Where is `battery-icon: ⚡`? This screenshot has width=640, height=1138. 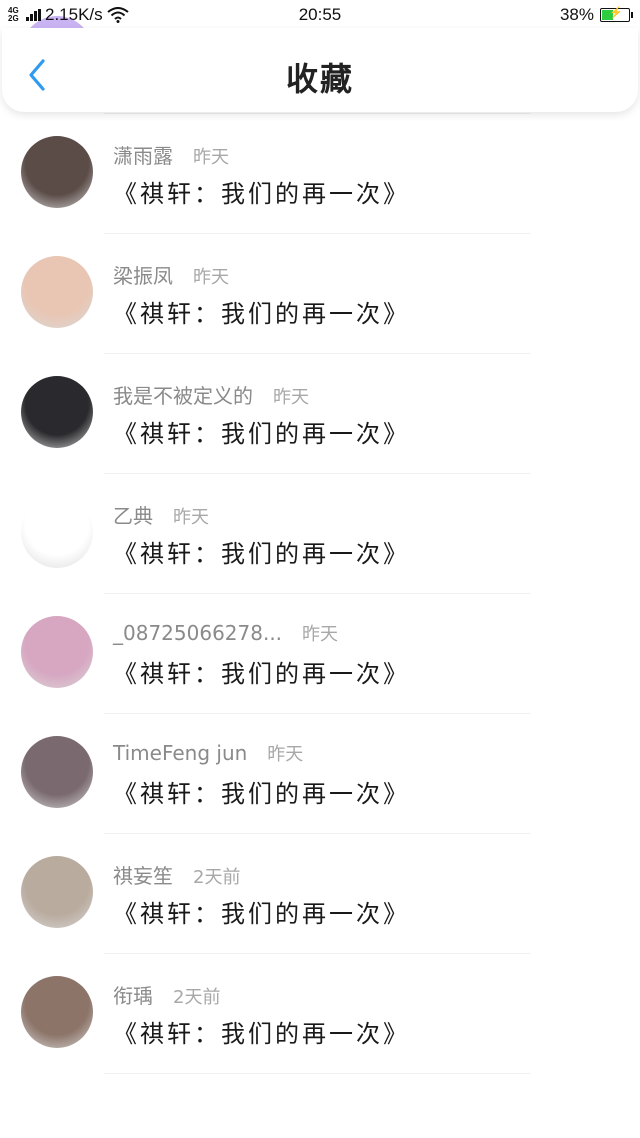
battery-icon: ⚡ is located at coordinates (616, 14).